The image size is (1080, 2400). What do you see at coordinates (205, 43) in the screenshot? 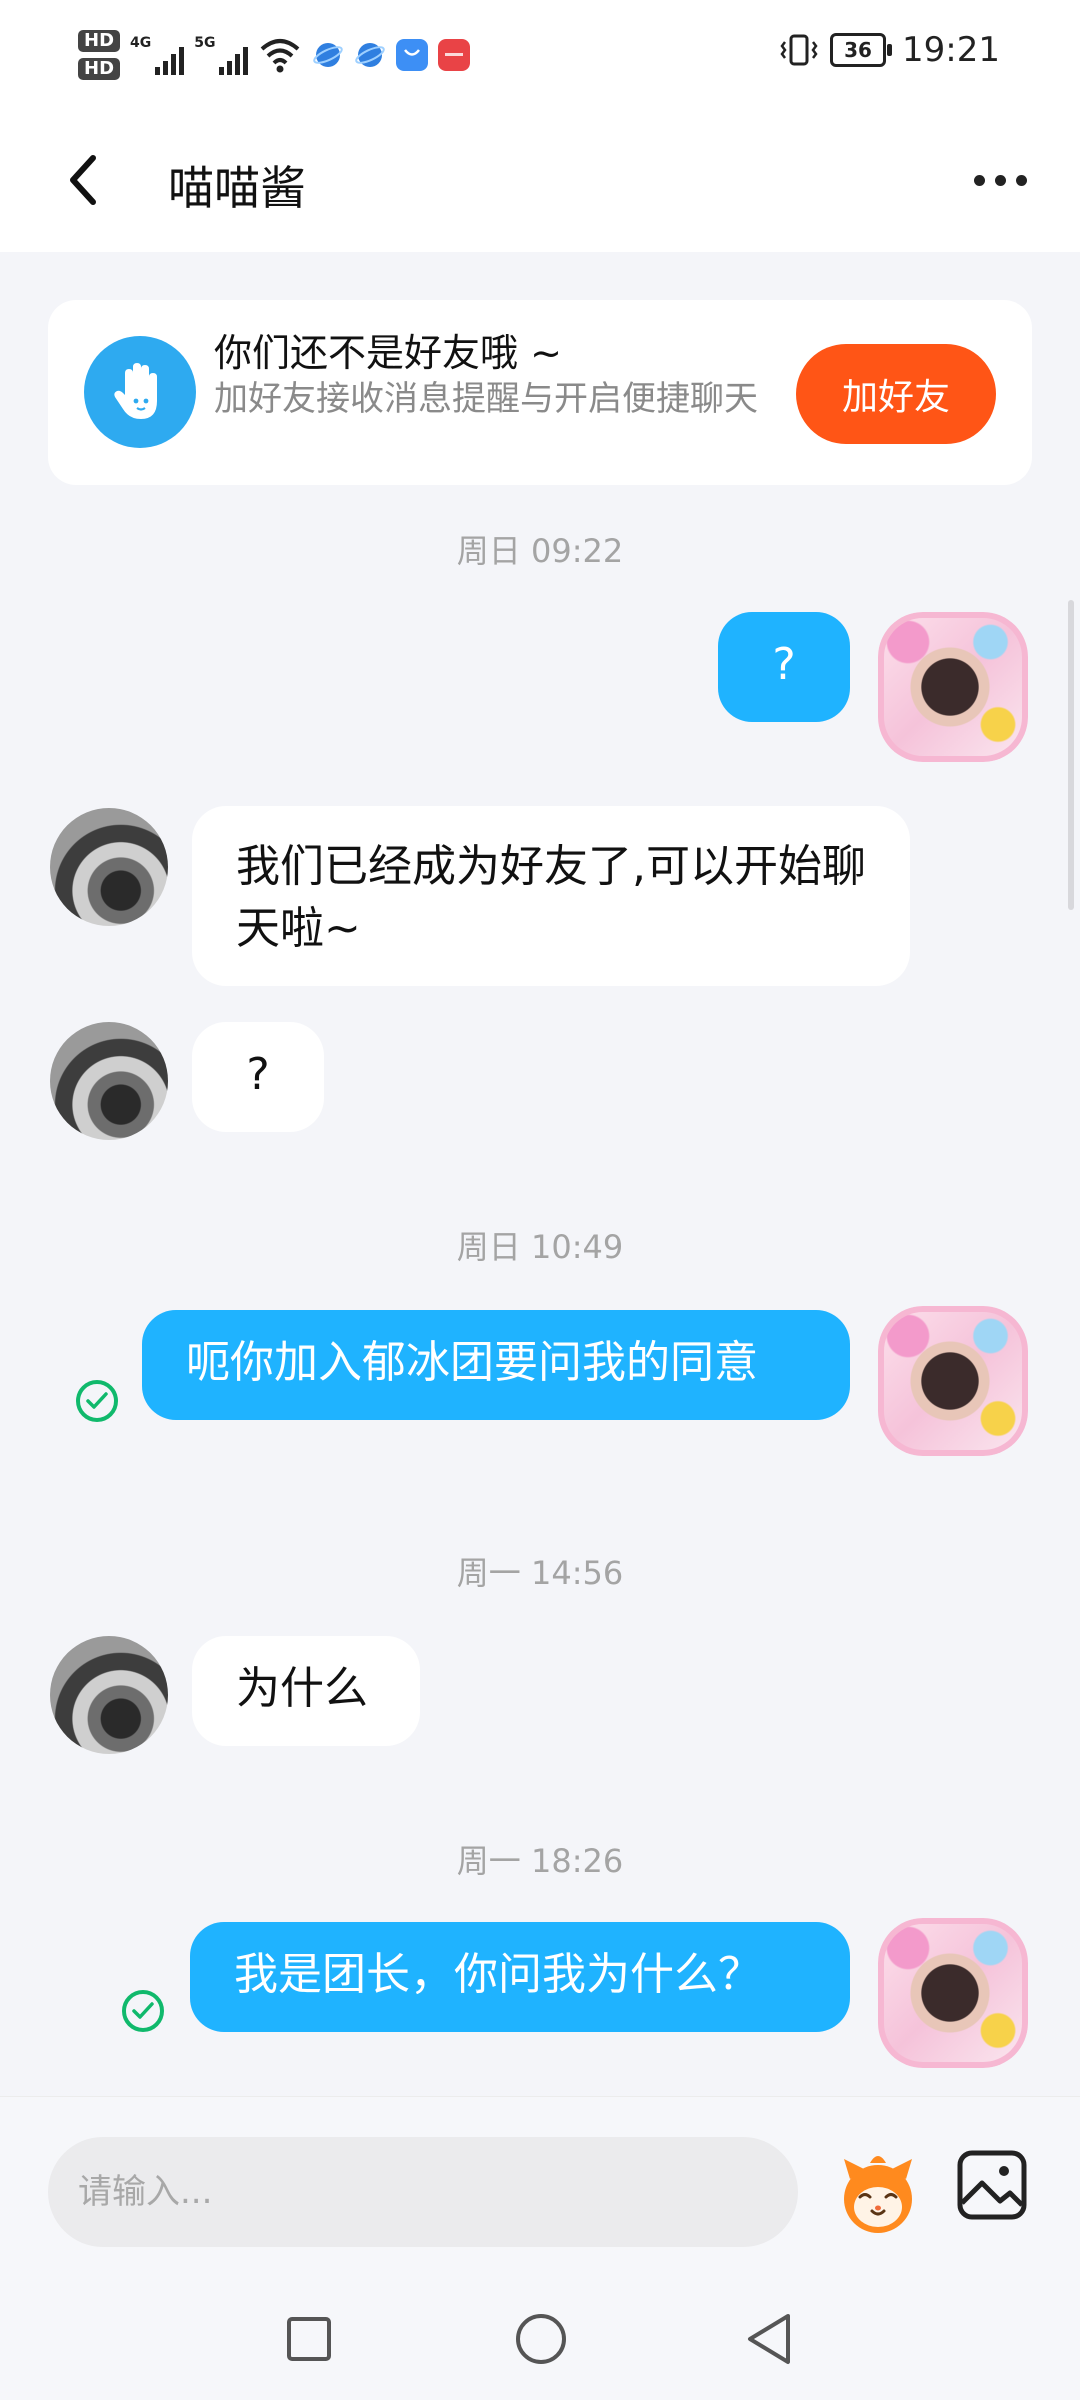
I see `network-type-label: 5G` at bounding box center [205, 43].